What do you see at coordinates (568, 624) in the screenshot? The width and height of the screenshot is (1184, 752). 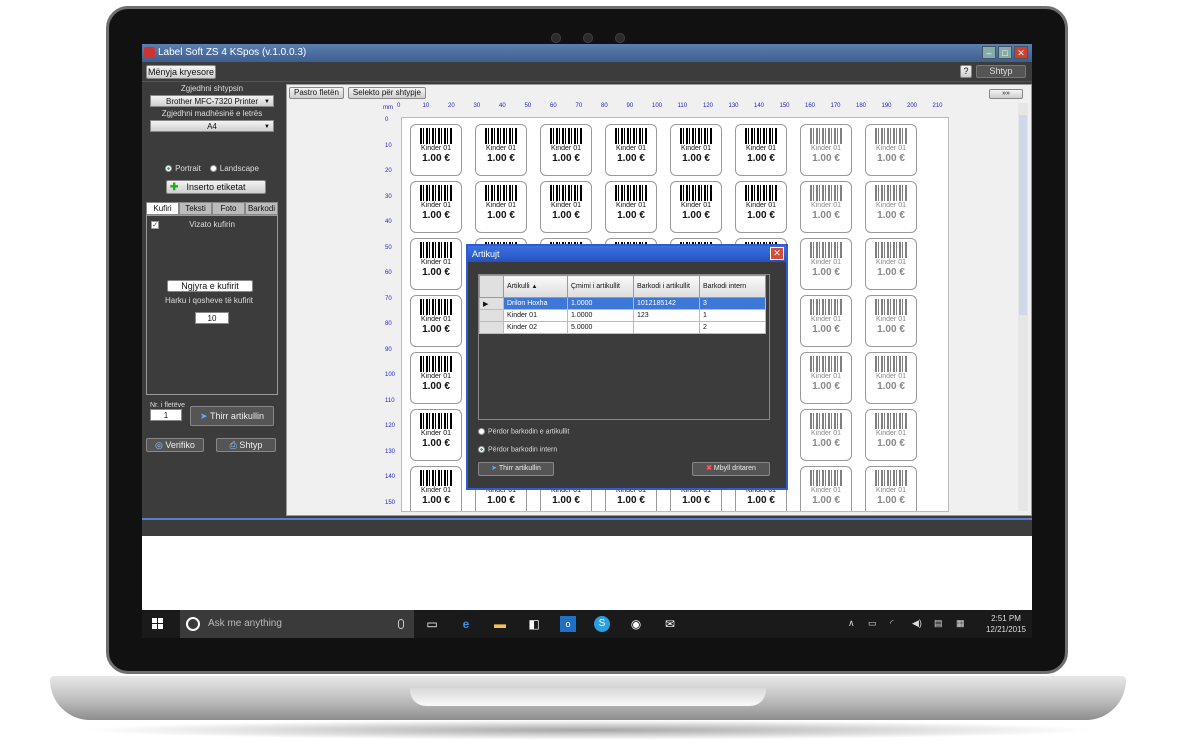 I see `outlook-icon: o` at bounding box center [568, 624].